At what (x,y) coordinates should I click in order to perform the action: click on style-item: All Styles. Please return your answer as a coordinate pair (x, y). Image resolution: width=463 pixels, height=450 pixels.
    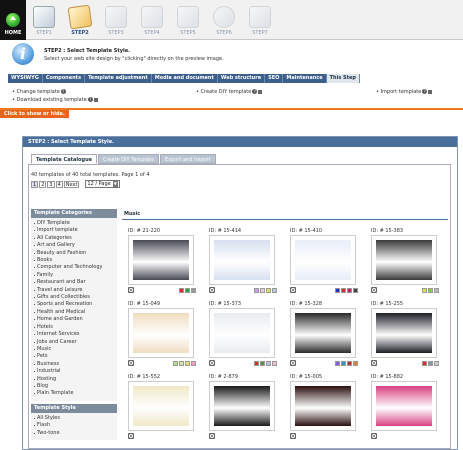
    Looking at the image, I should click on (74, 418).